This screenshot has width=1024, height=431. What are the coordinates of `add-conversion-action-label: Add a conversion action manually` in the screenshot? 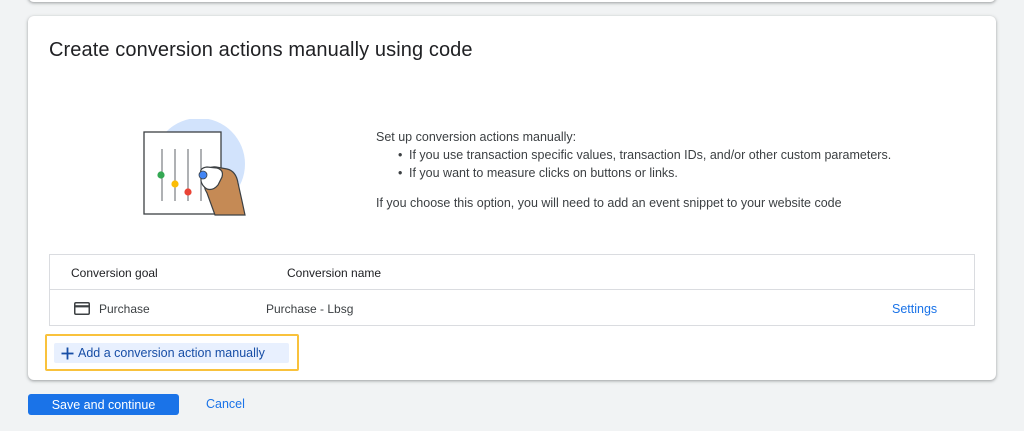 It's located at (171, 353).